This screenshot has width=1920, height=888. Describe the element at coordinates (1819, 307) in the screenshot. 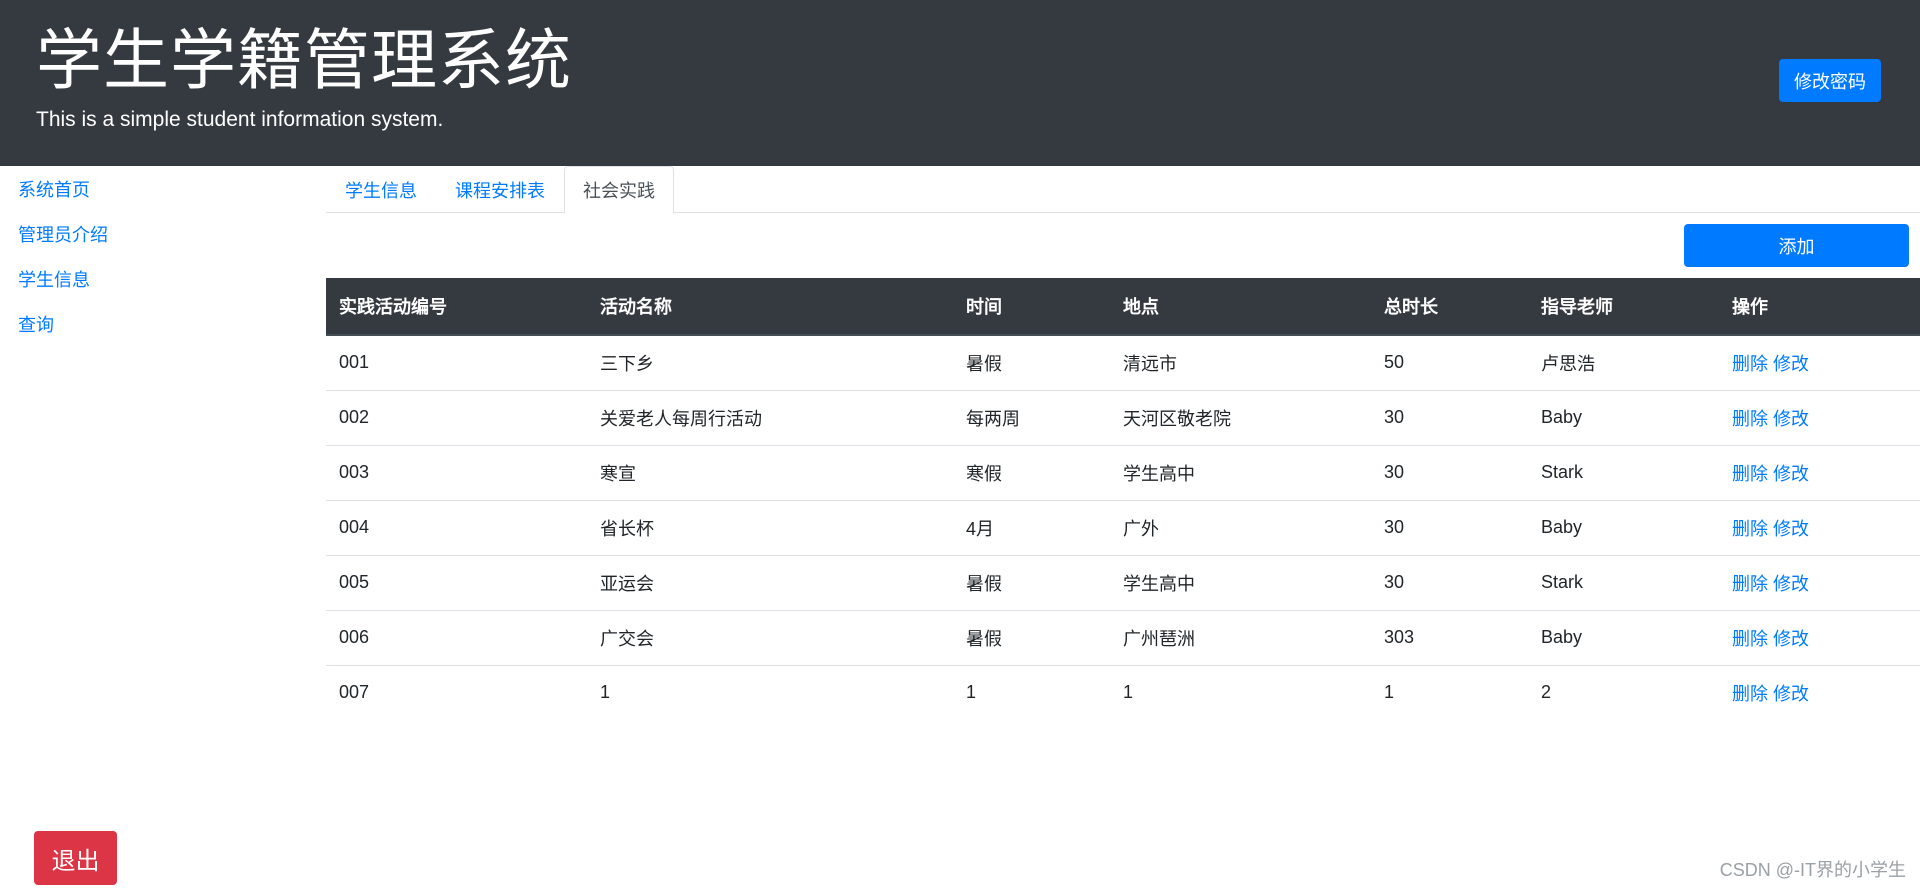

I see `column-header: 操作` at that location.